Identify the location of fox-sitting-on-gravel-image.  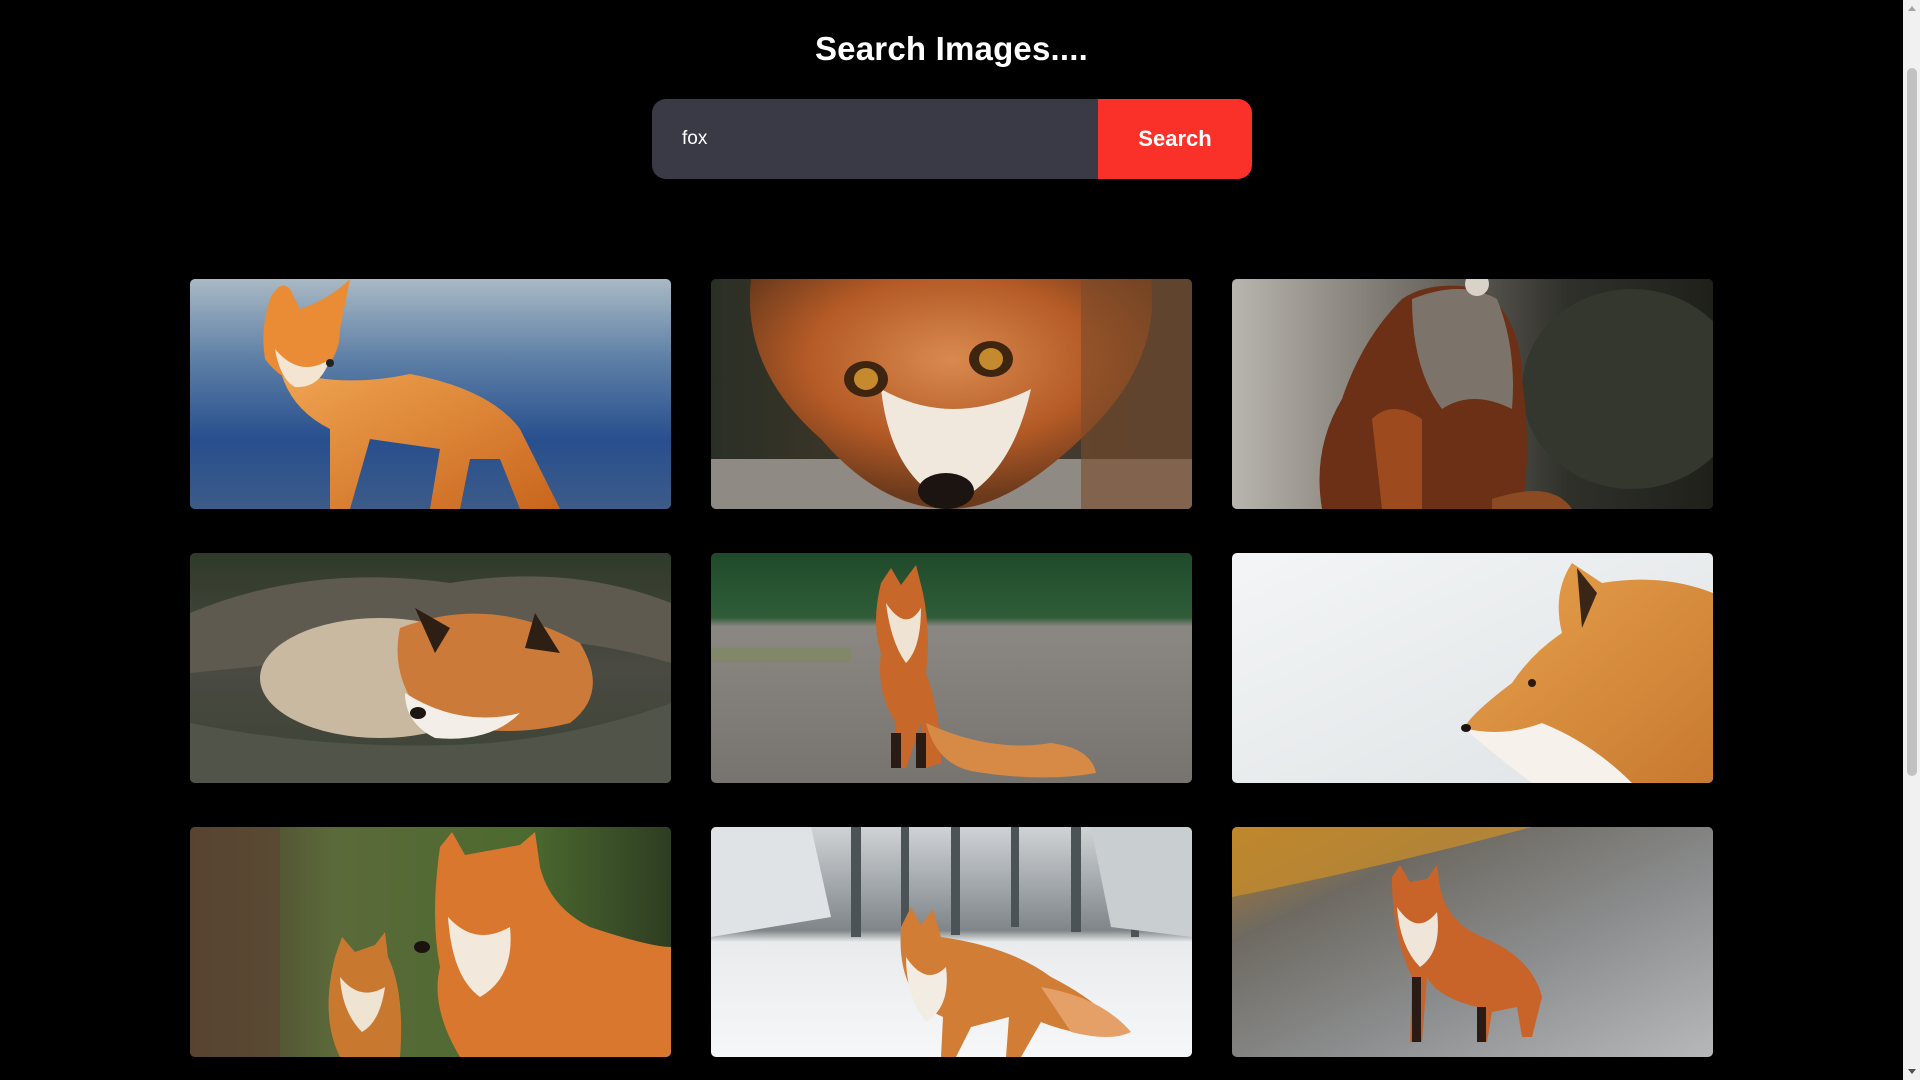
(951, 668).